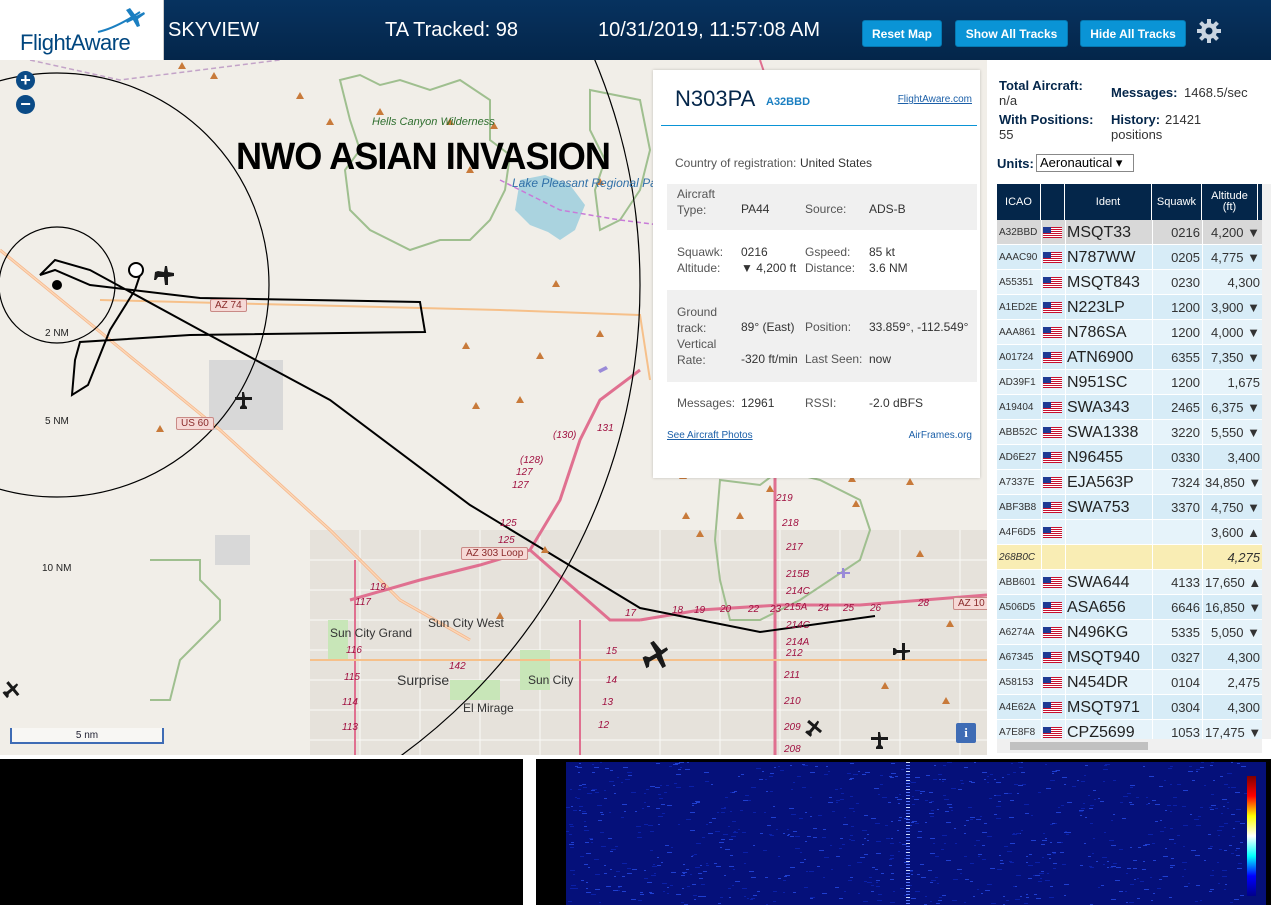 The width and height of the screenshot is (1271, 905). What do you see at coordinates (940, 435) in the screenshot?
I see `airframes-link: AirFrames.org` at bounding box center [940, 435].